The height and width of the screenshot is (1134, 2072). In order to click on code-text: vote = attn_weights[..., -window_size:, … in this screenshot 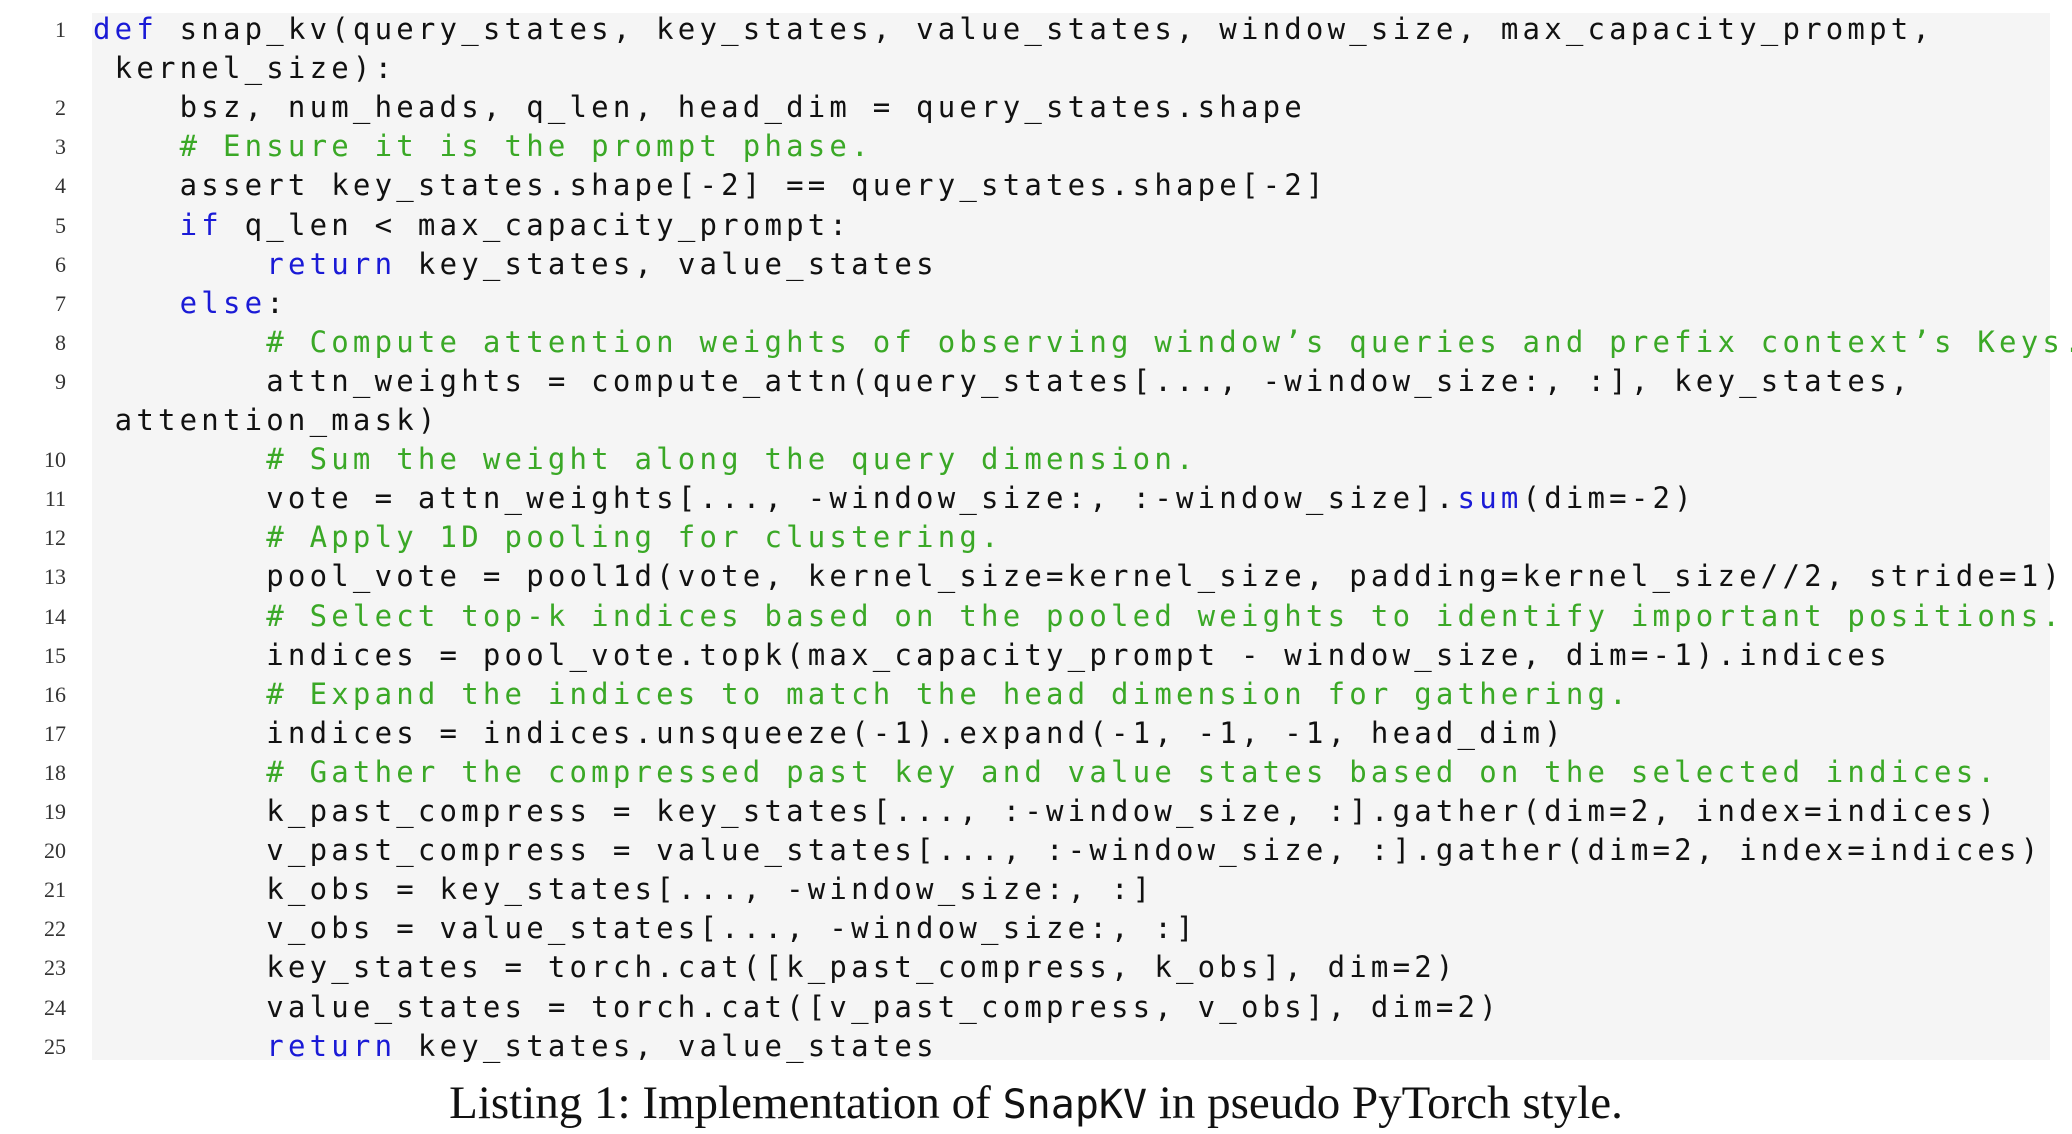, I will do `click(775, 498)`.